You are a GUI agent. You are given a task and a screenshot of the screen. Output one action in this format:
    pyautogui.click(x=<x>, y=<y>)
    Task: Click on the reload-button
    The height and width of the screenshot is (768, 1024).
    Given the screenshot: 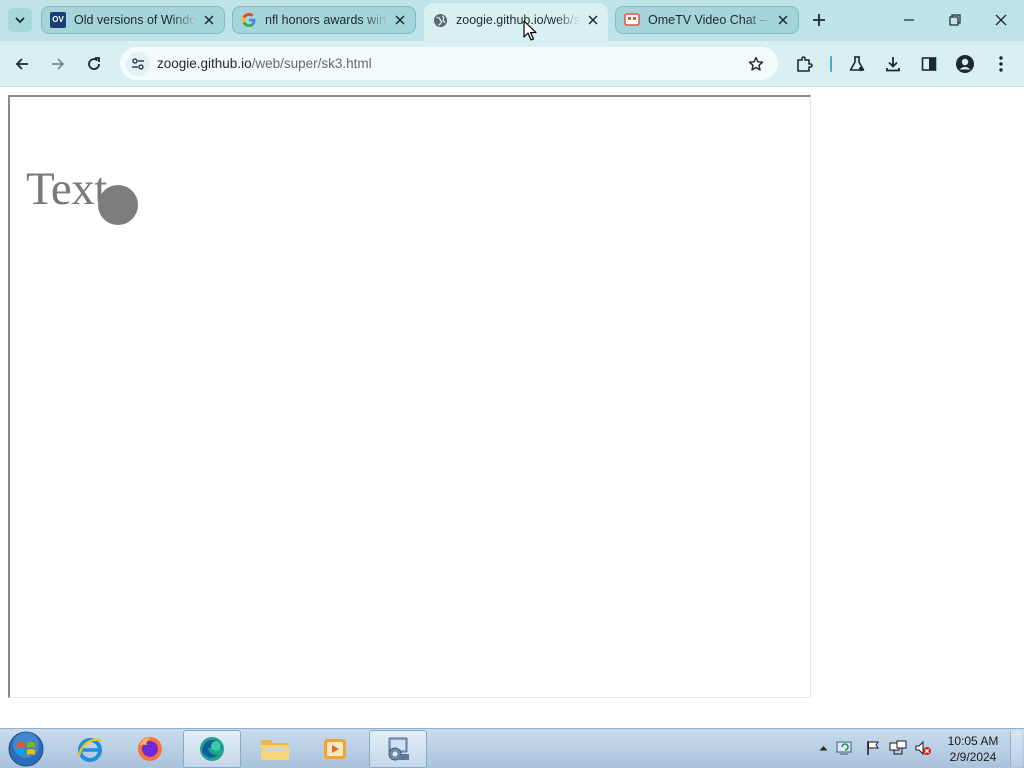 What is the action you would take?
    pyautogui.click(x=94, y=64)
    